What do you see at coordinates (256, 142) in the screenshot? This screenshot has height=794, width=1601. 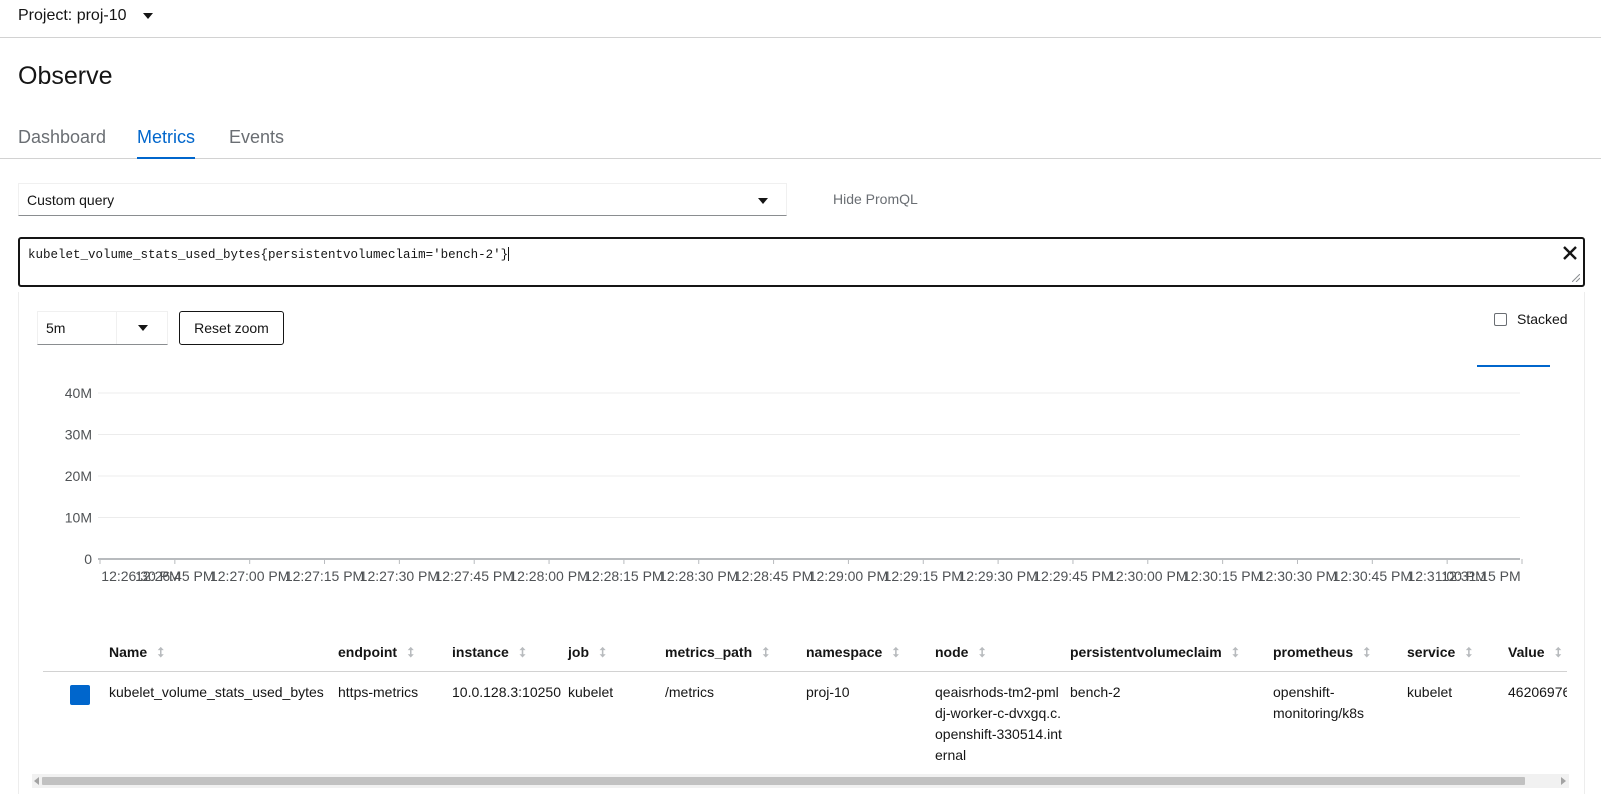 I see `tab-events: Events` at bounding box center [256, 142].